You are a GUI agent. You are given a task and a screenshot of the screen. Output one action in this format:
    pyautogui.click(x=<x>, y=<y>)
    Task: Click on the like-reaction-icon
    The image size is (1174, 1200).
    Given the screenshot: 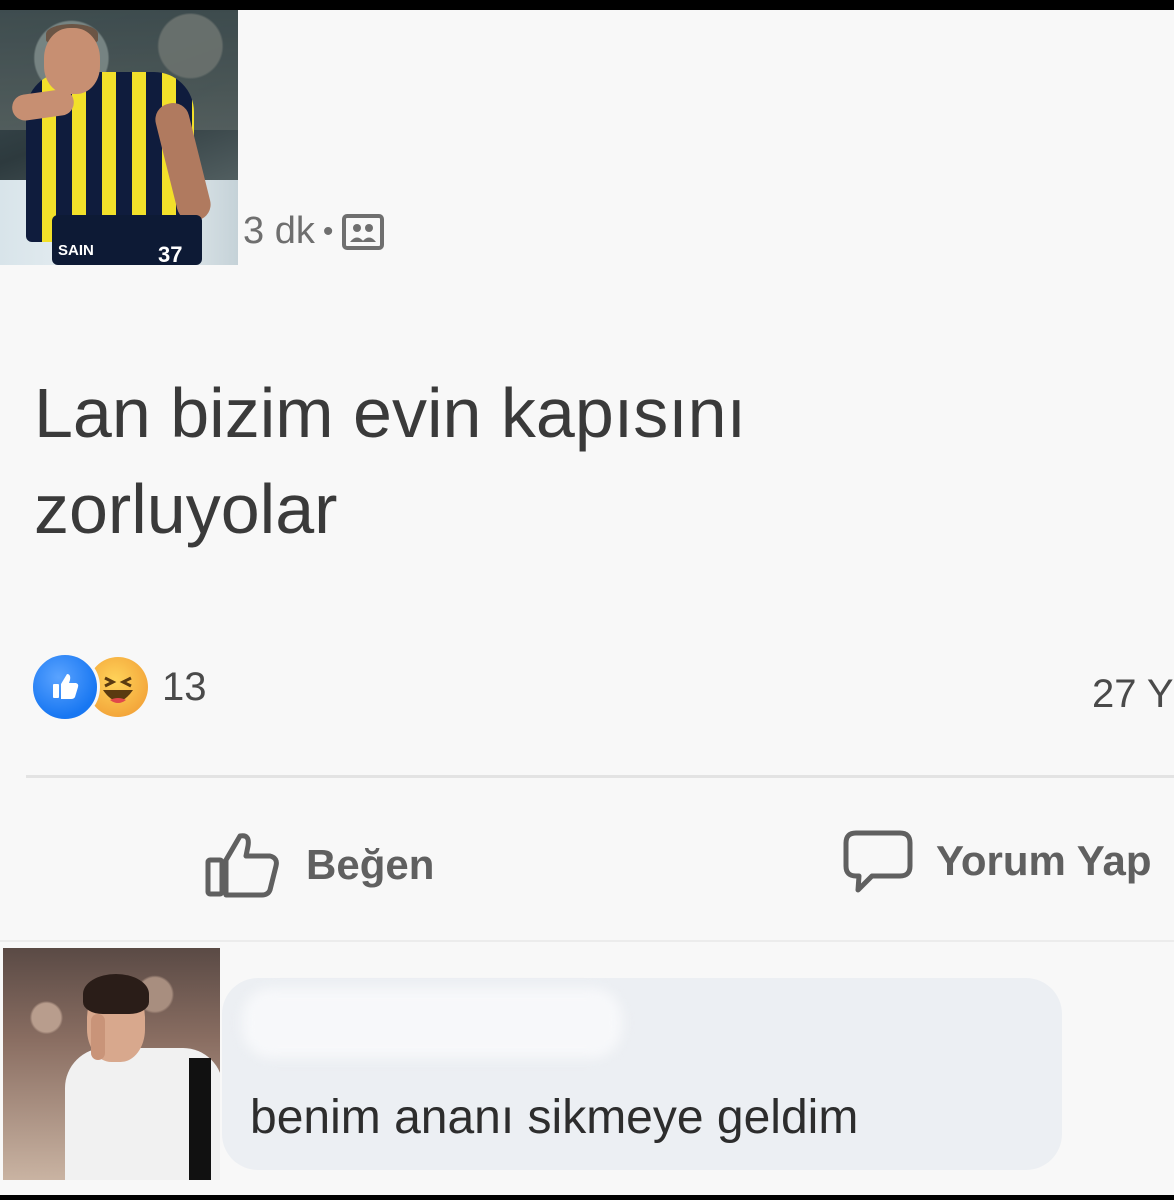 What is the action you would take?
    pyautogui.click(x=65, y=687)
    